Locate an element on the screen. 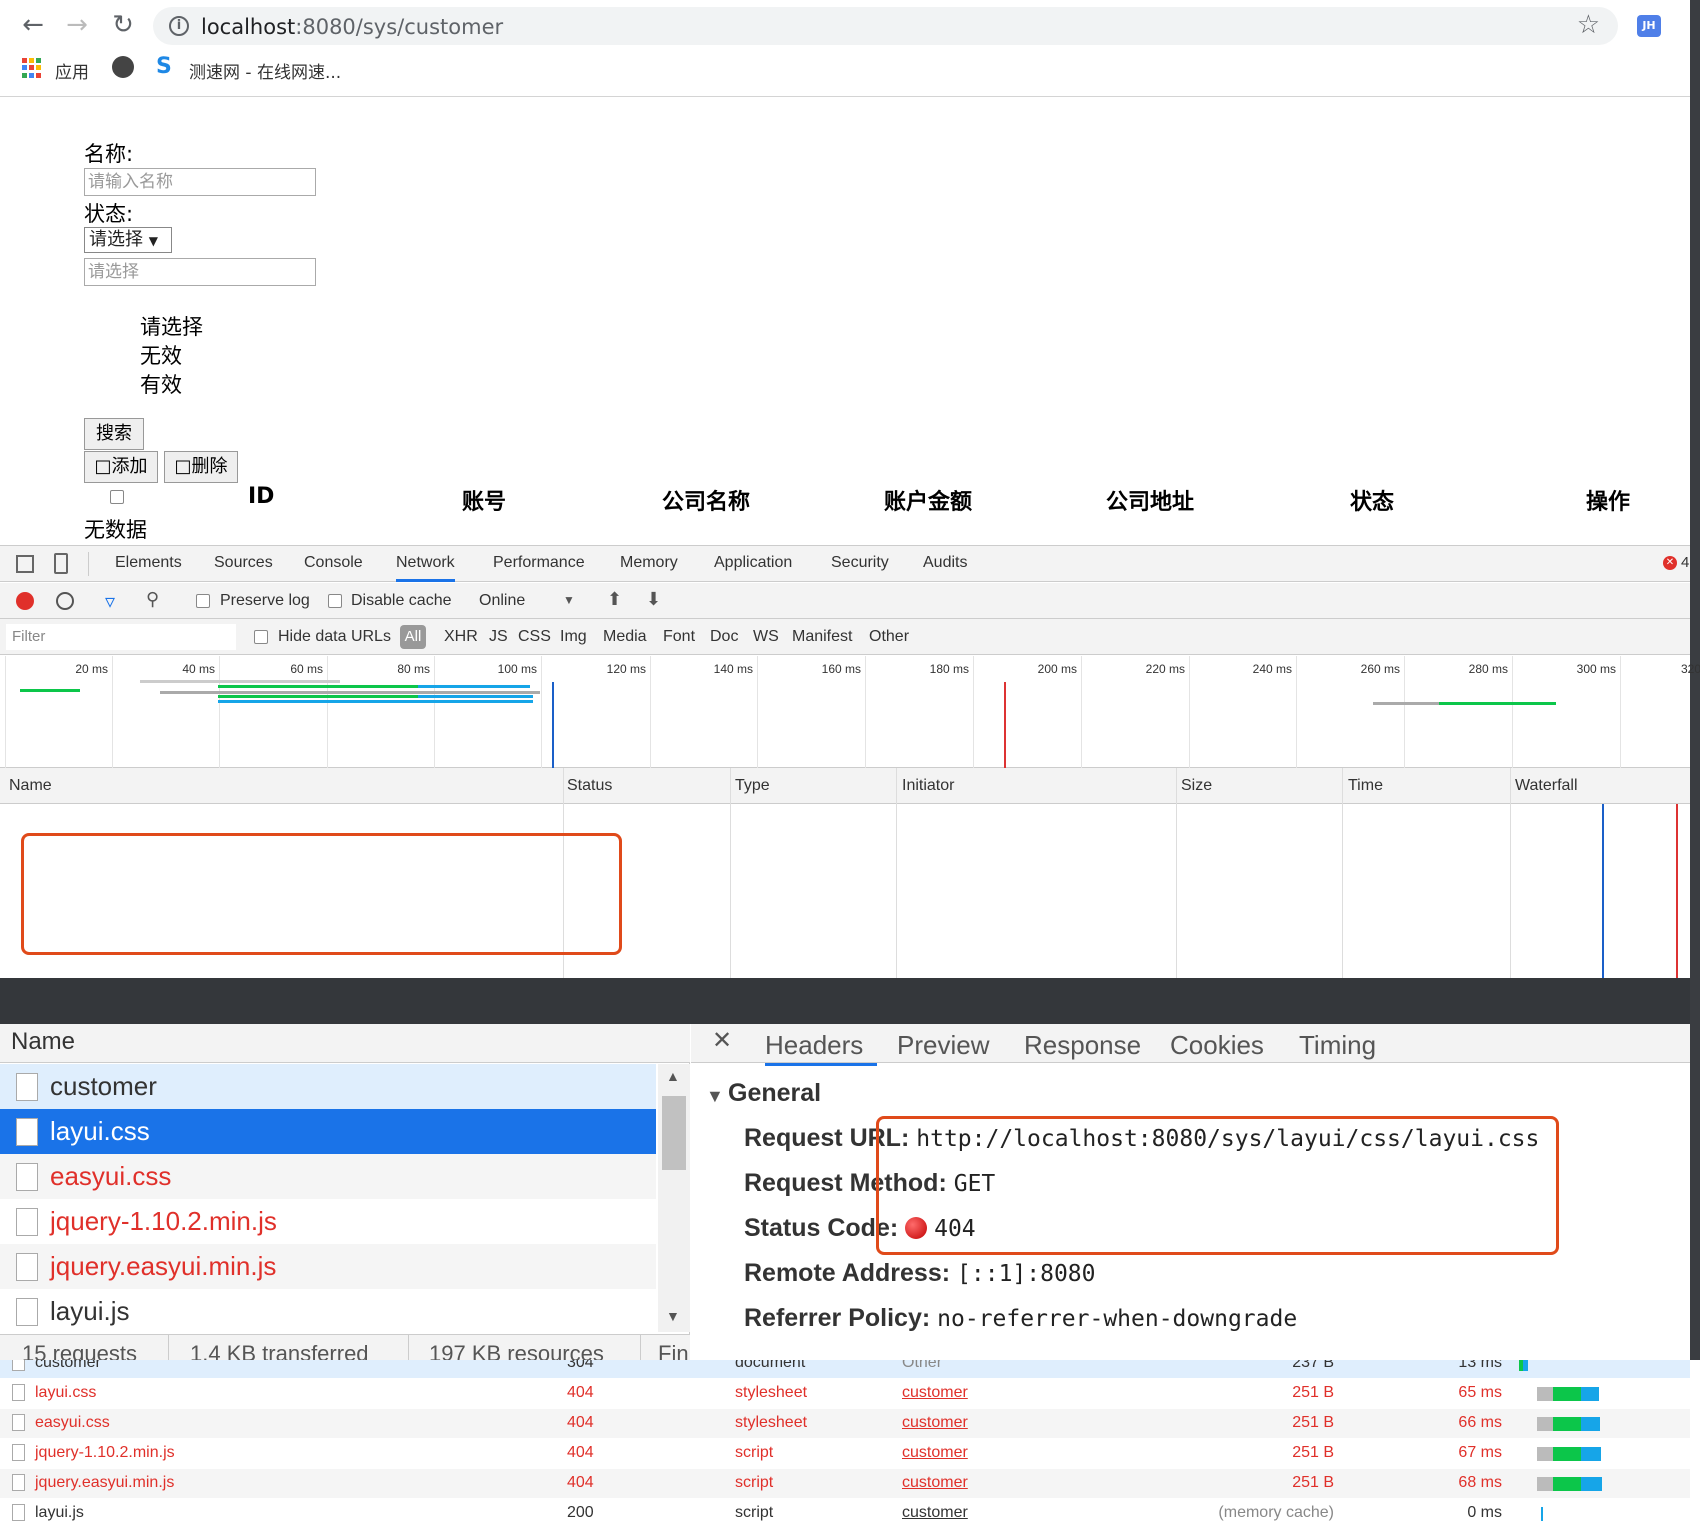 The width and height of the screenshot is (1700, 1528). tab-audits: Audits is located at coordinates (945, 563).